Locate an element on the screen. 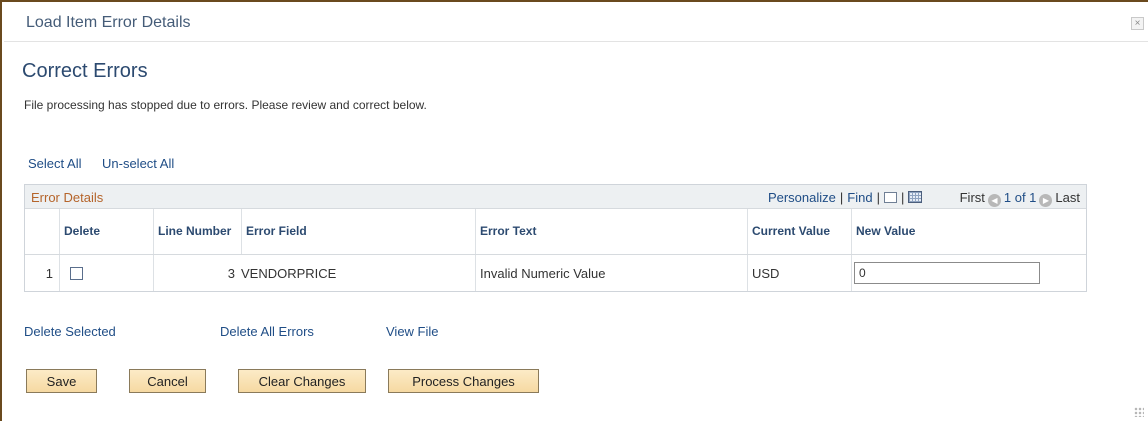 This screenshot has height=421, width=1148. view-file-link: View File is located at coordinates (412, 331).